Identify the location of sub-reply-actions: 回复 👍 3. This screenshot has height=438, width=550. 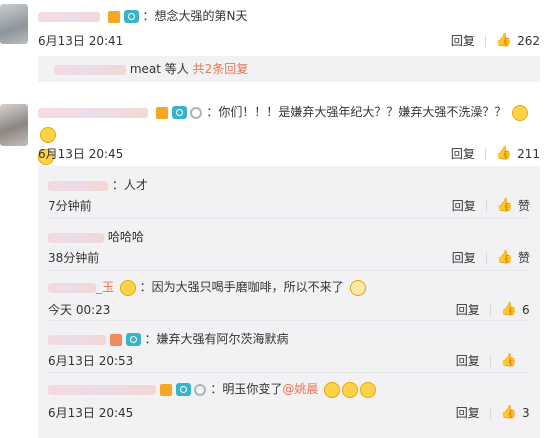
(493, 412).